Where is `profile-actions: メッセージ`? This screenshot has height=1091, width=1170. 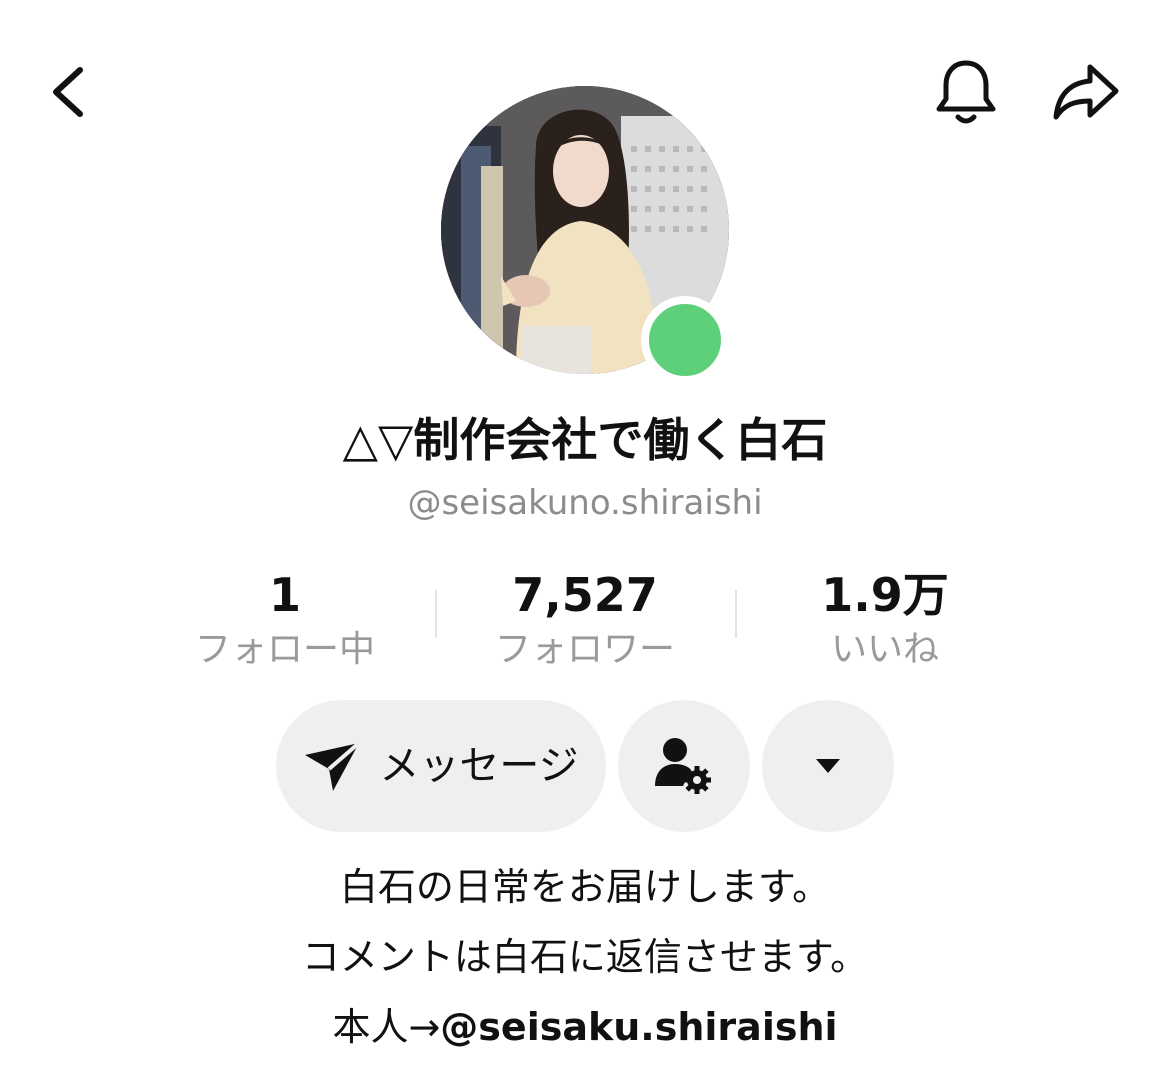
profile-actions: メッセージ is located at coordinates (585, 766).